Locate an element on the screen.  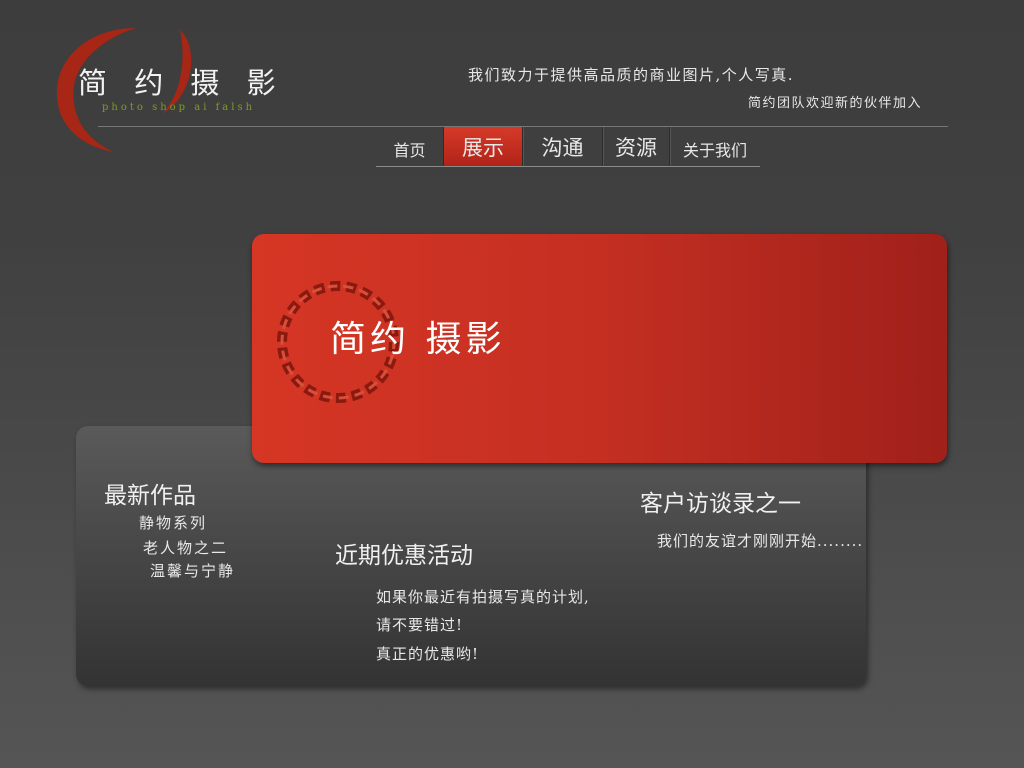
logo: 简 约 摄 影 photo shop ai falsh is located at coordinates (164, 92).